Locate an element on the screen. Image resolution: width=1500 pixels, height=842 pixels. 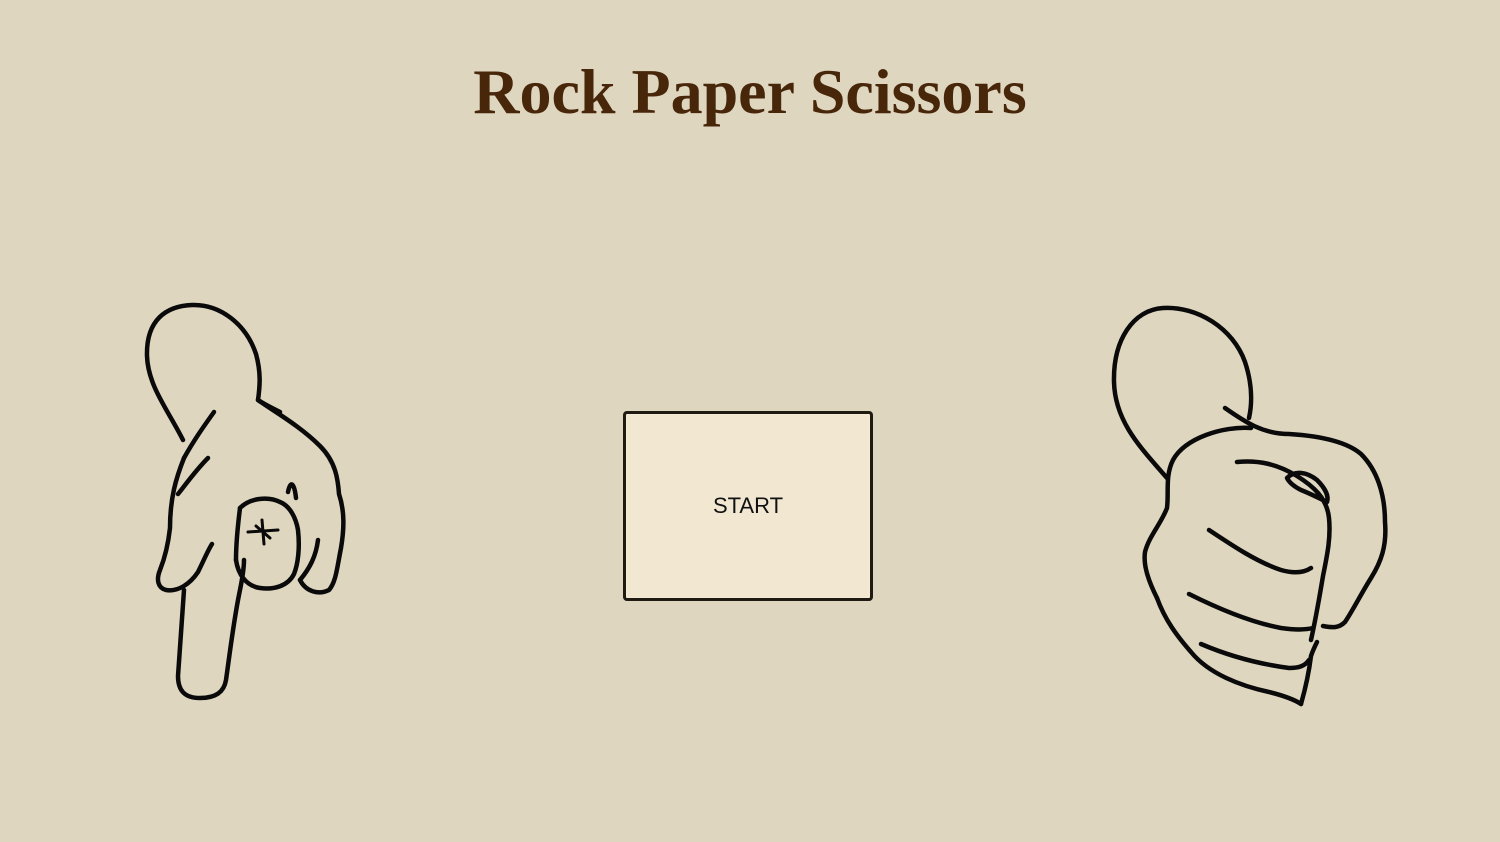
start-button: START is located at coordinates (748, 506).